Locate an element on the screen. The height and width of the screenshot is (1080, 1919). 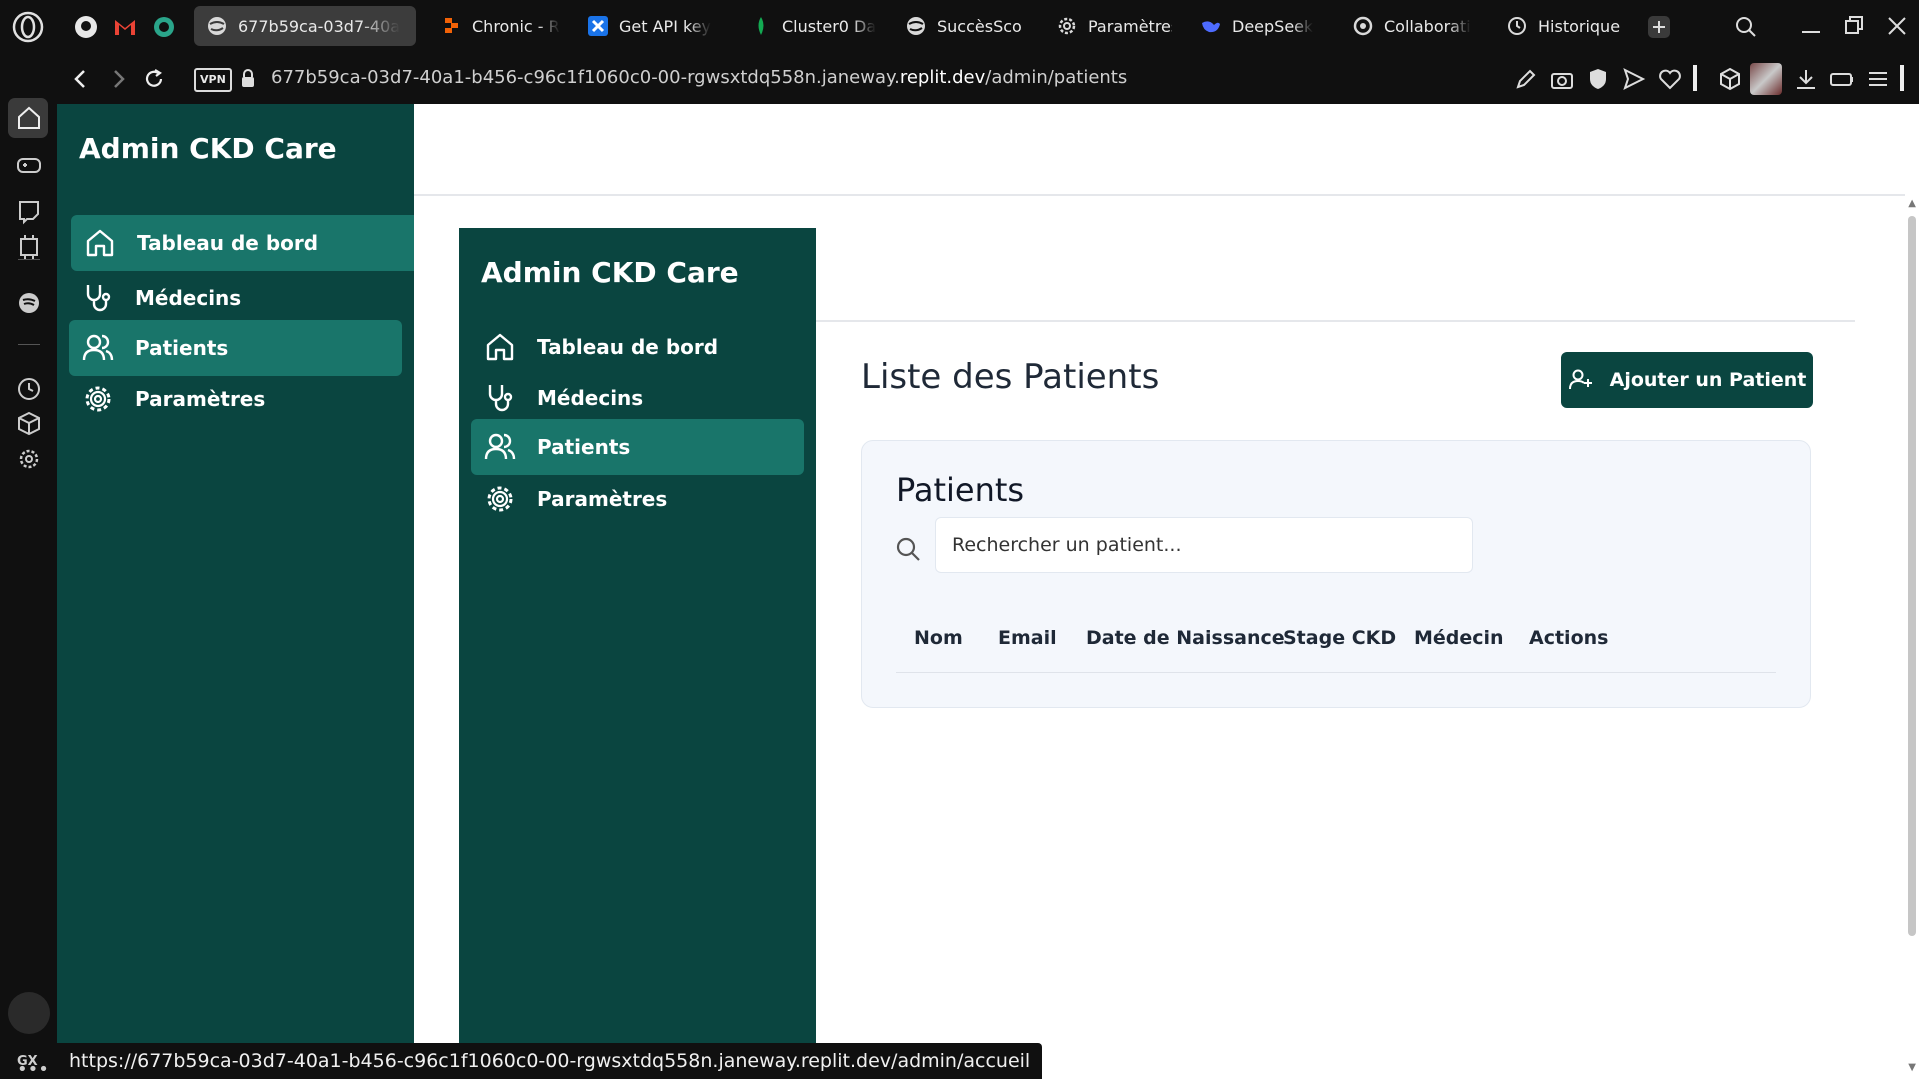
tab-label: SuccèsSco is located at coordinates (979, 26).